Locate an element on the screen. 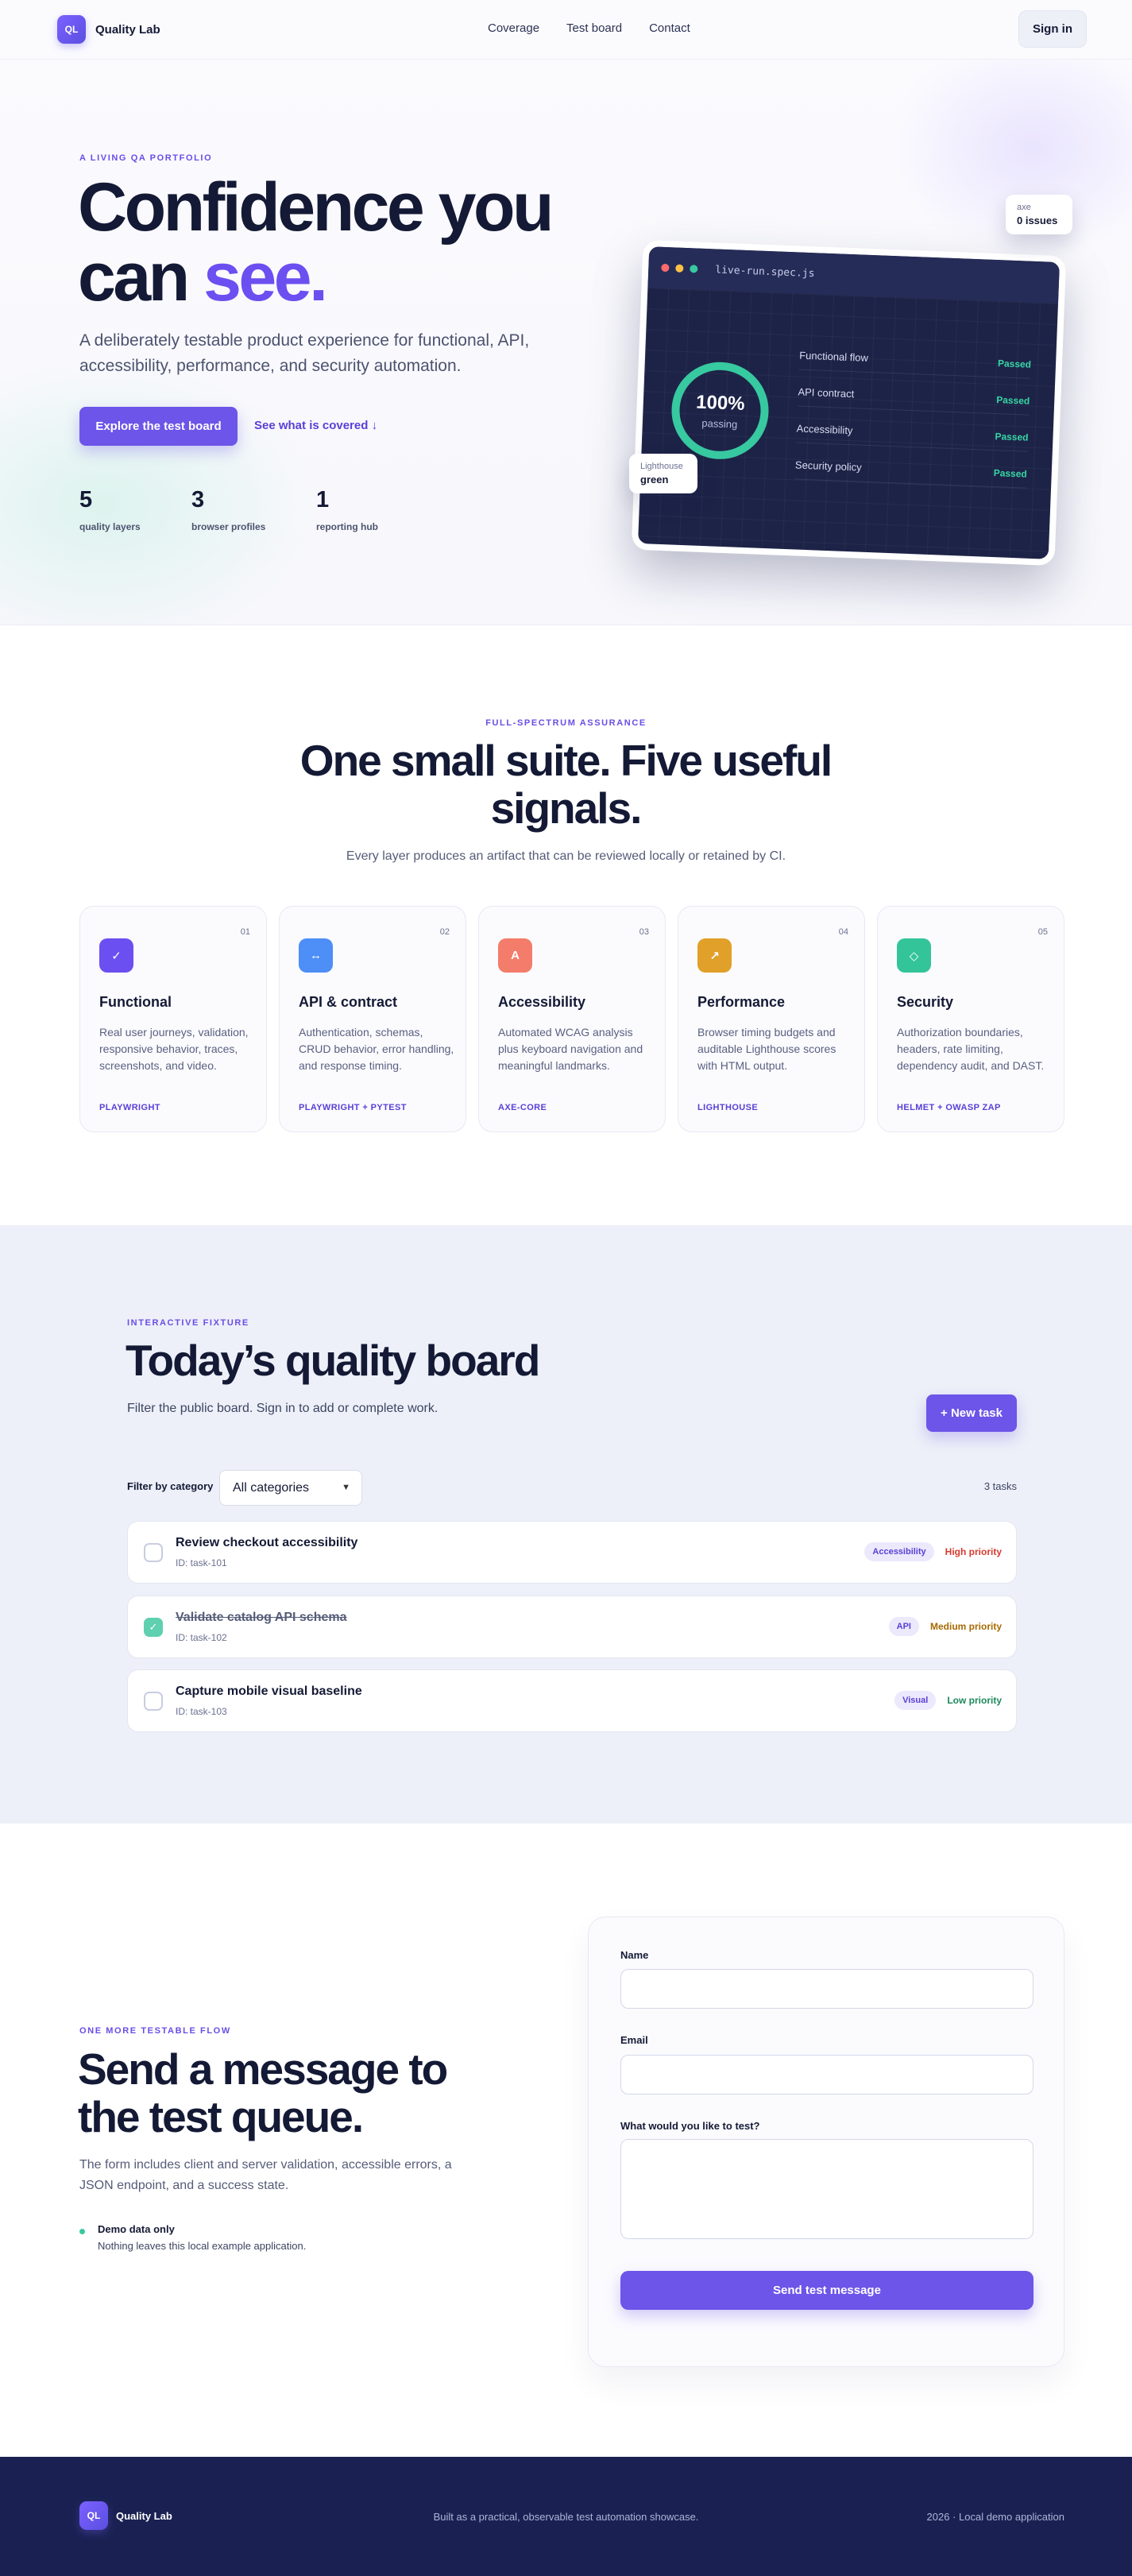 The height and width of the screenshot is (2576, 1132). nav-links: Coverage Test board Contact is located at coordinates (589, 28).